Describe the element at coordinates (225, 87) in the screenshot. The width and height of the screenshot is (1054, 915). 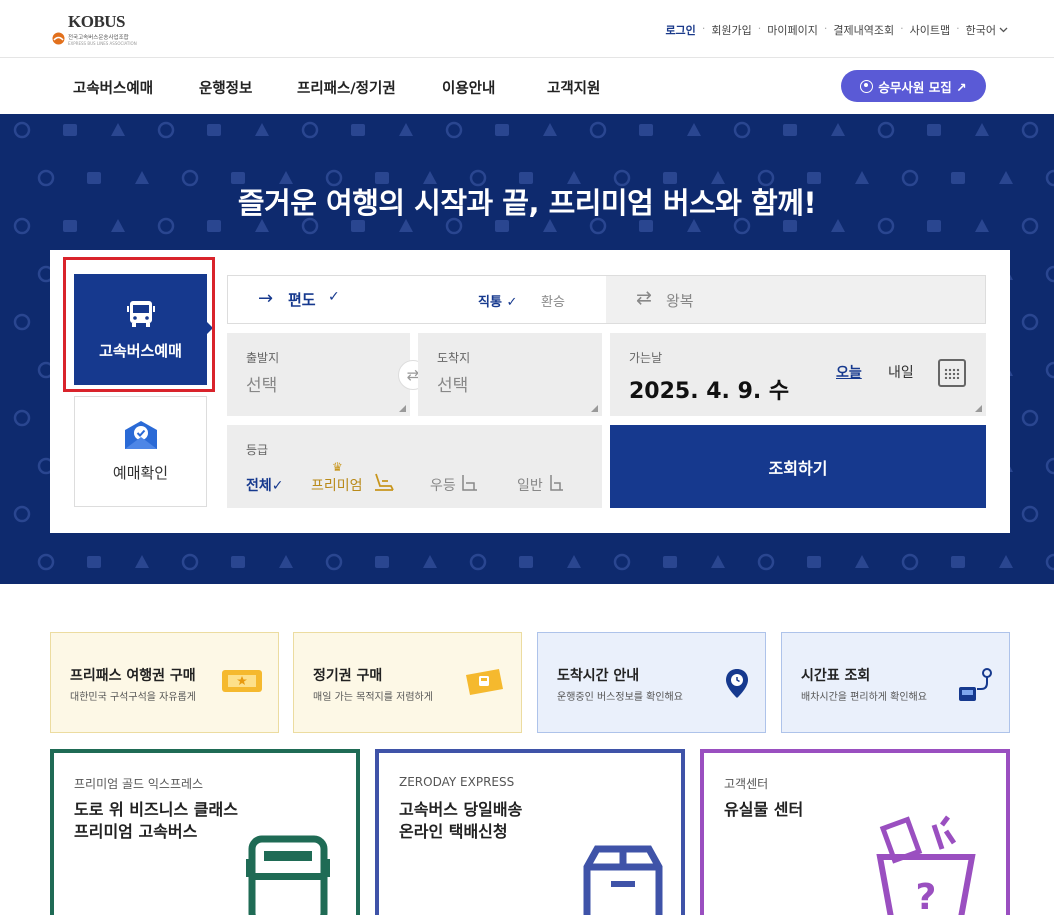
I see `nav-operation-info: 운행정보` at that location.